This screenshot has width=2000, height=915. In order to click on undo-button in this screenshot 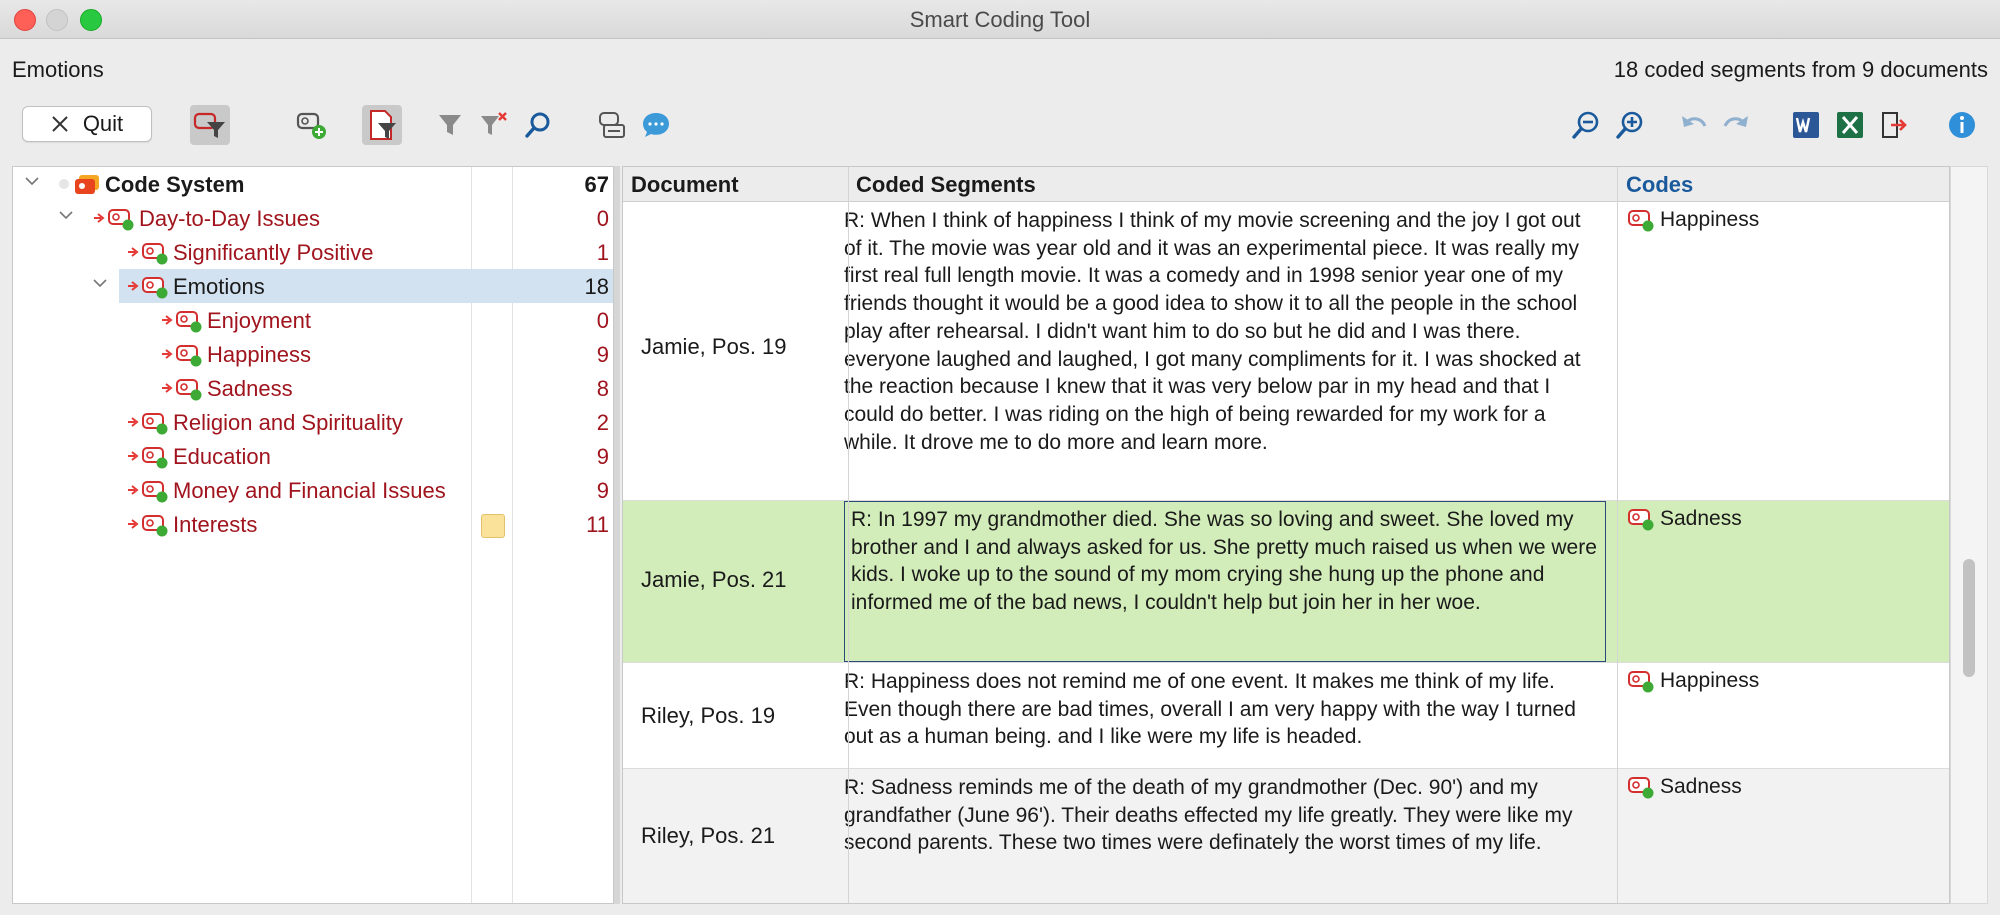, I will do `click(1694, 125)`.